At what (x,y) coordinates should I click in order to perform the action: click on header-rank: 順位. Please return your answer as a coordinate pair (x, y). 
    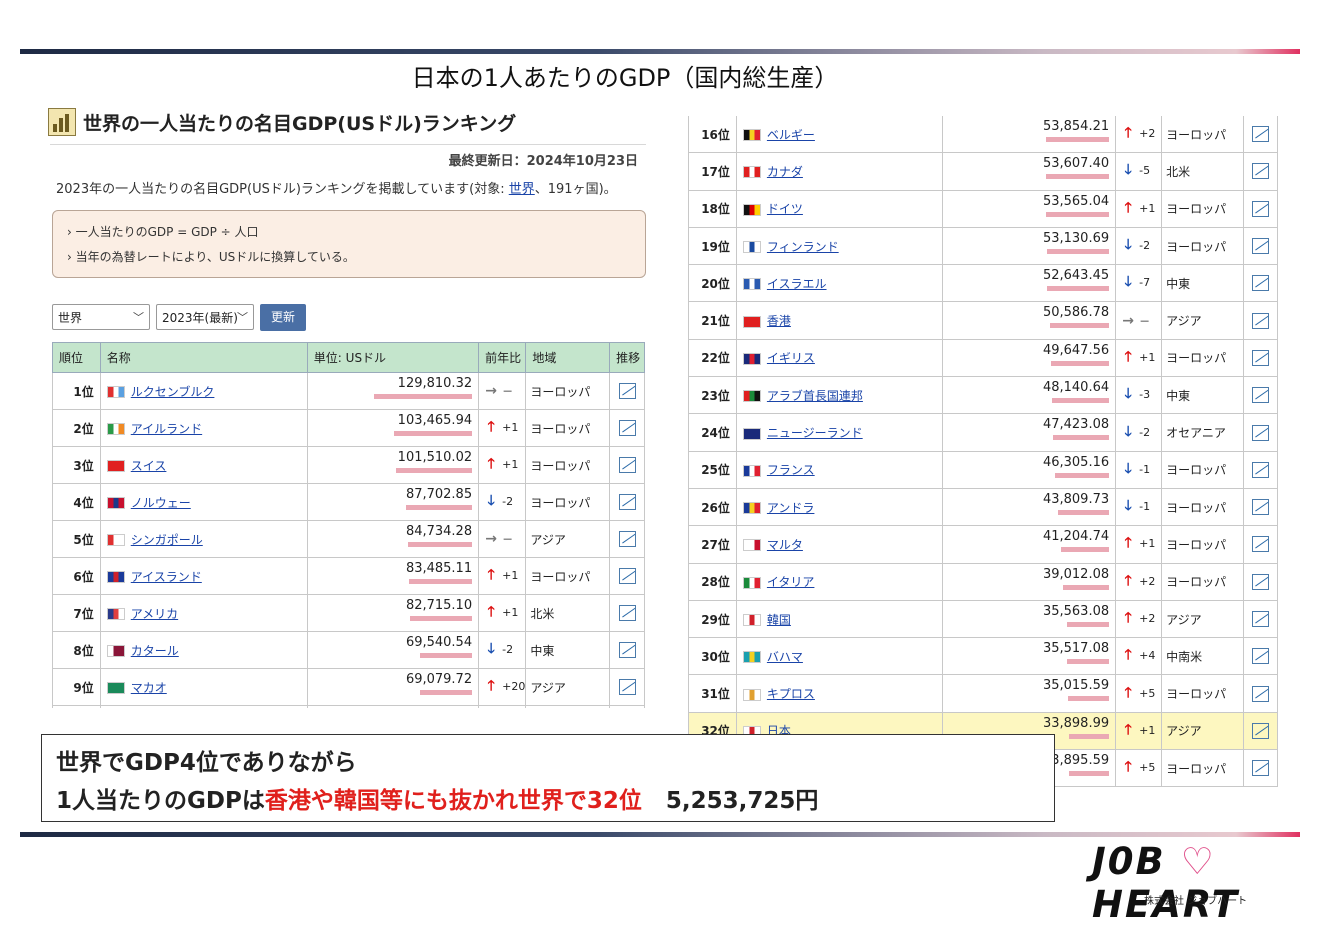
    Looking at the image, I should click on (76, 357).